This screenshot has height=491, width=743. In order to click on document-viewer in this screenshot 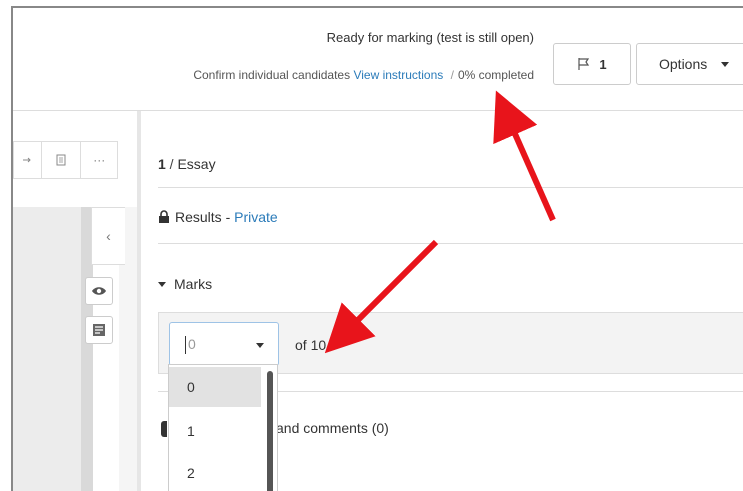, I will do `click(47, 349)`.